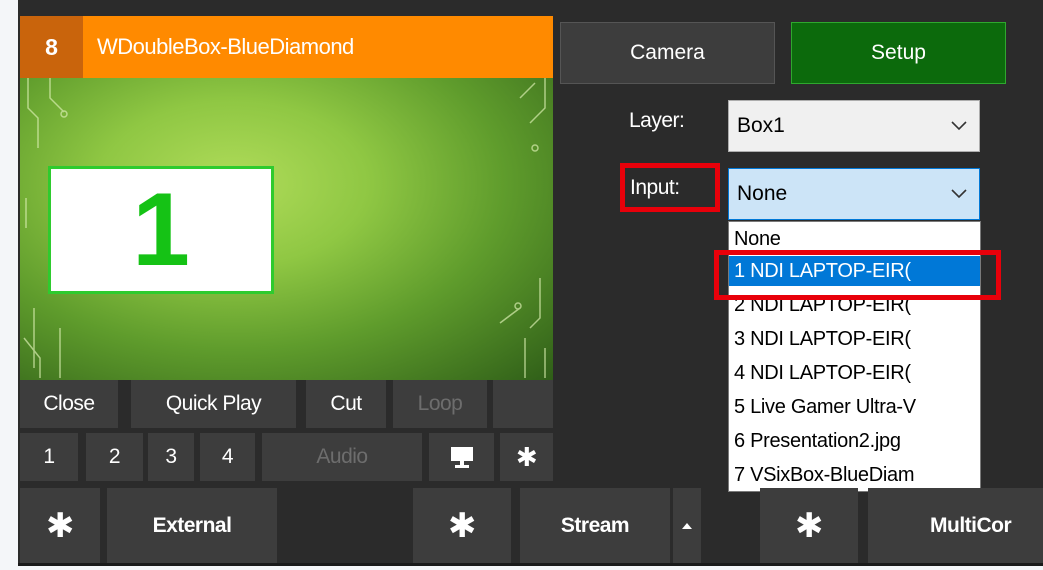  Describe the element at coordinates (227, 457) in the screenshot. I see `overlay-4-button: 4` at that location.